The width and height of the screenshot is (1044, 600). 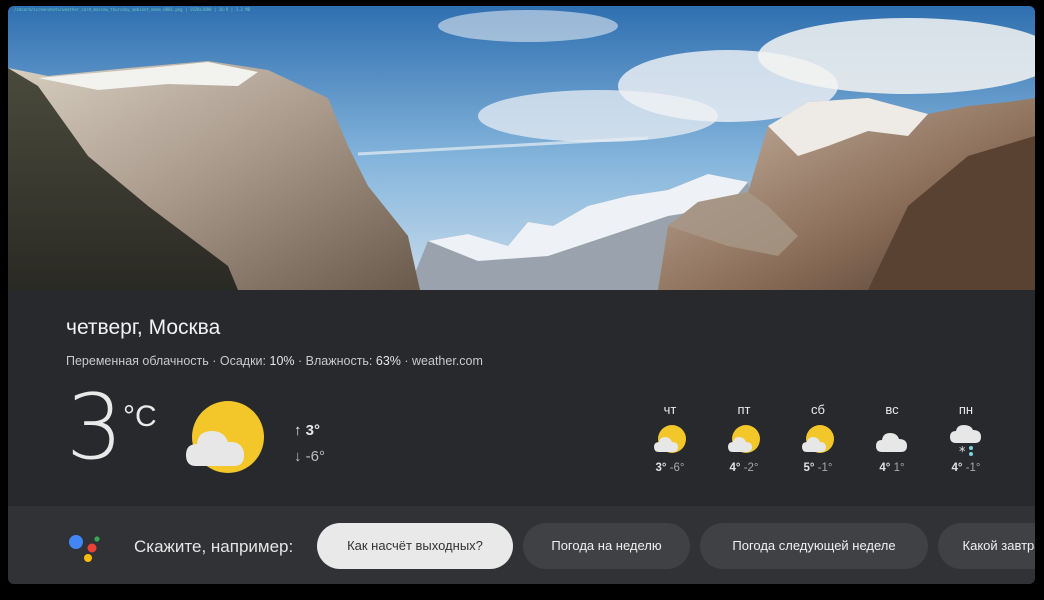 What do you see at coordinates (137, 361) in the screenshot?
I see `conditions-text: Переменная облачность` at bounding box center [137, 361].